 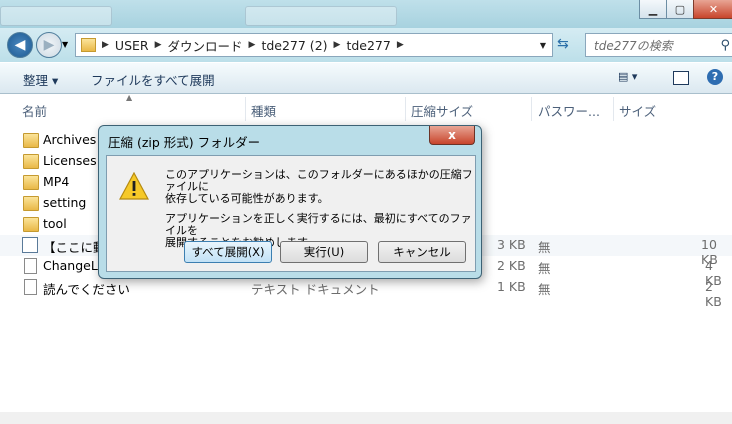 What do you see at coordinates (70, 139) in the screenshot?
I see `file-name: Archives` at bounding box center [70, 139].